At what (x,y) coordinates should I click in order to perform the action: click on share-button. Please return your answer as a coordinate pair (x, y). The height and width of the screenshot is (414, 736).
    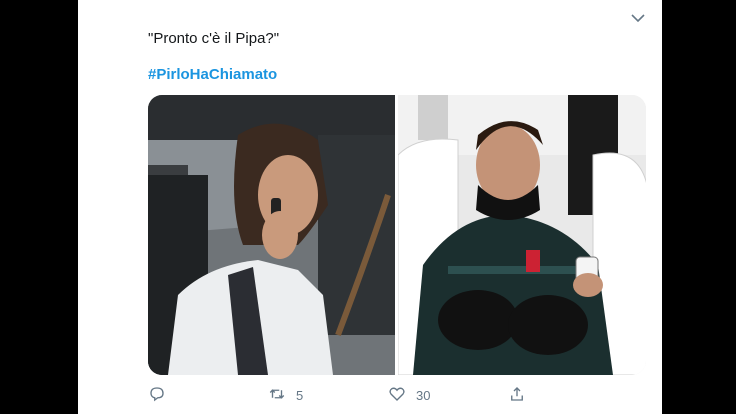
    Looking at the image, I should click on (517, 395).